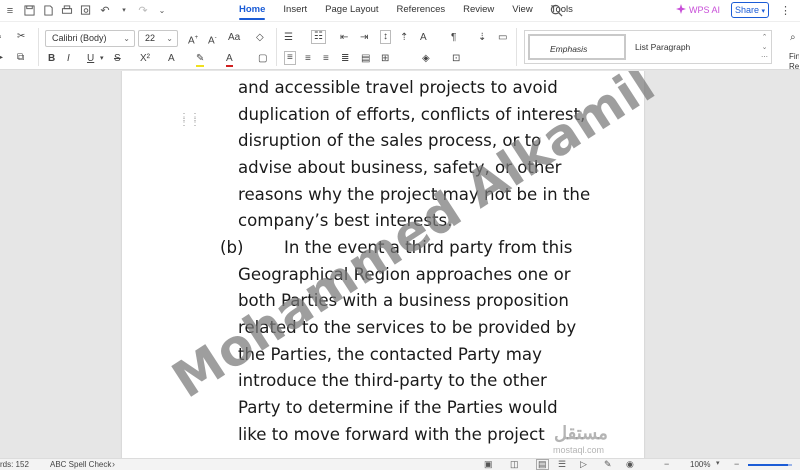 The width and height of the screenshot is (800, 470). What do you see at coordinates (453, 38) in the screenshot?
I see `show-marks-icon: ¶` at bounding box center [453, 38].